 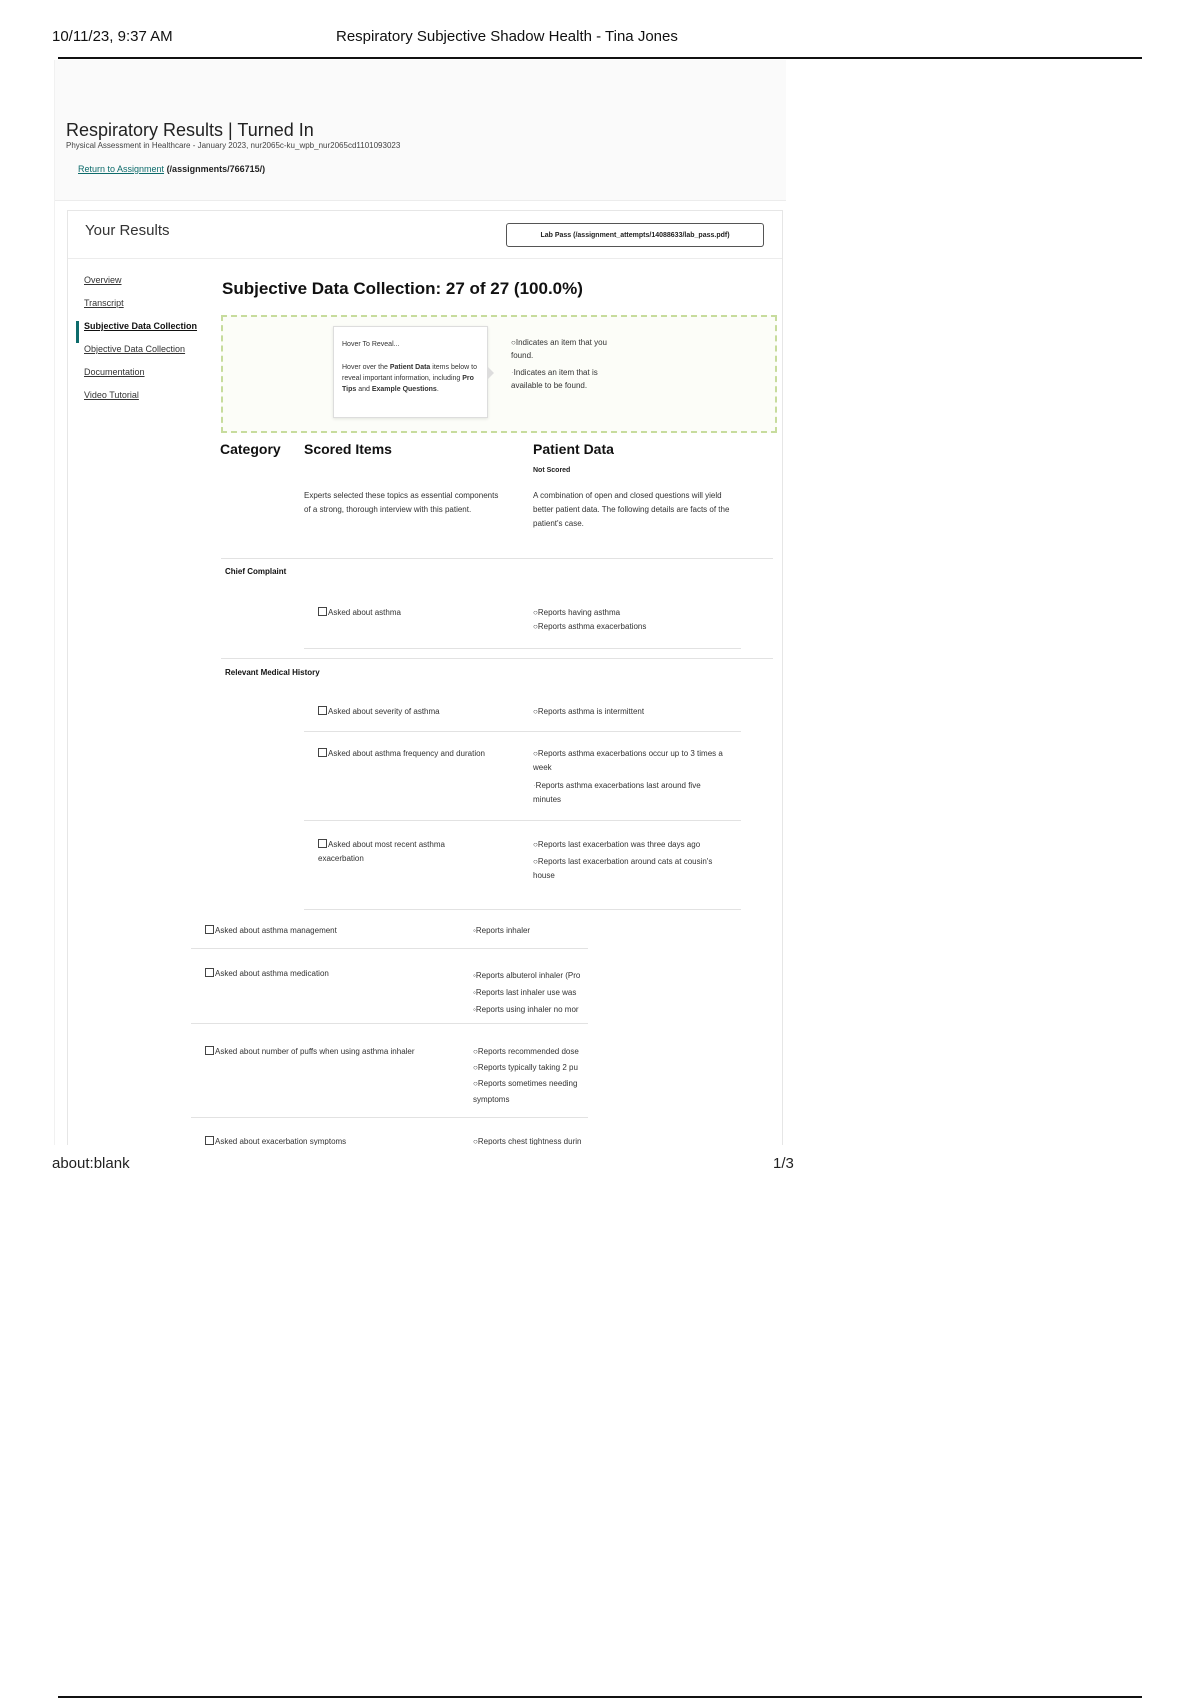 I want to click on scored-item-label: Asked about asthma management, so click(x=276, y=930).